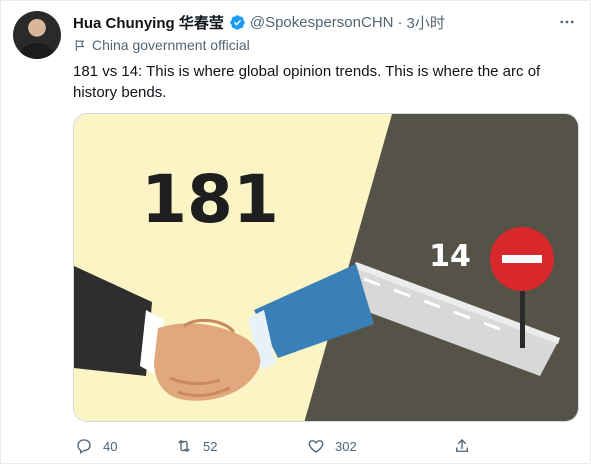  Describe the element at coordinates (201, 23) in the screenshot. I see `author-name-cjk: 华春莹` at that location.